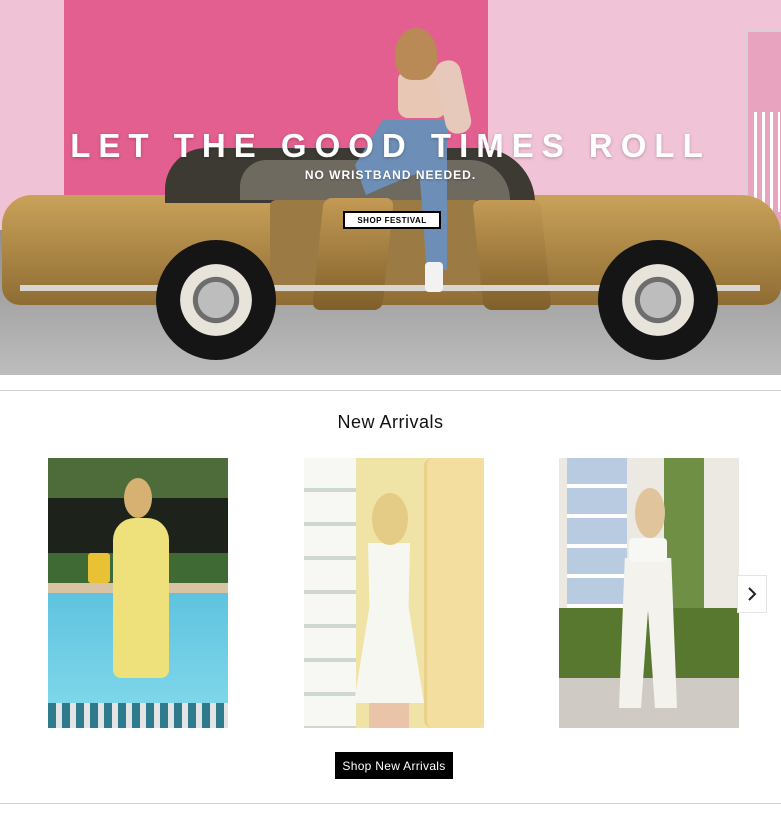 The image size is (781, 822). I want to click on product-card-yellow-slip-dress, so click(138, 593).